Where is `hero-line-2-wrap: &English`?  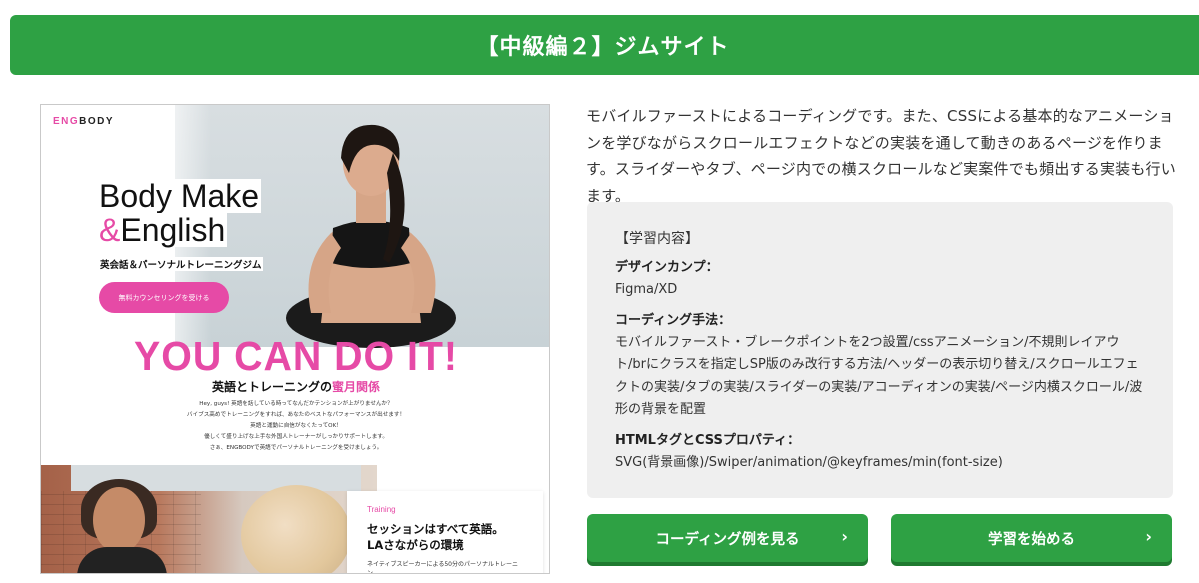
hero-line-2-wrap: &English is located at coordinates (162, 230).